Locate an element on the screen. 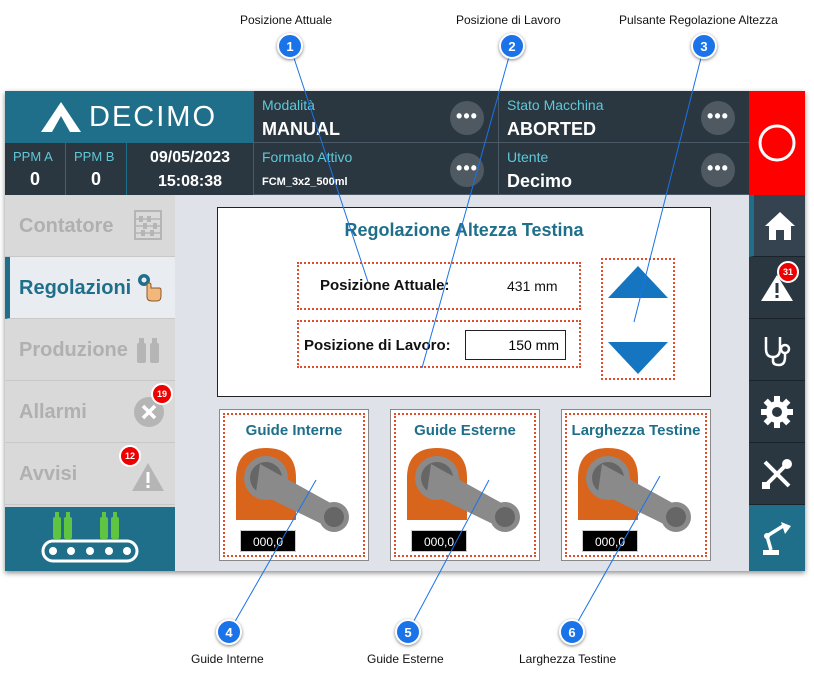 The height and width of the screenshot is (682, 814). ppm-a-label: PPM A is located at coordinates (33, 156).